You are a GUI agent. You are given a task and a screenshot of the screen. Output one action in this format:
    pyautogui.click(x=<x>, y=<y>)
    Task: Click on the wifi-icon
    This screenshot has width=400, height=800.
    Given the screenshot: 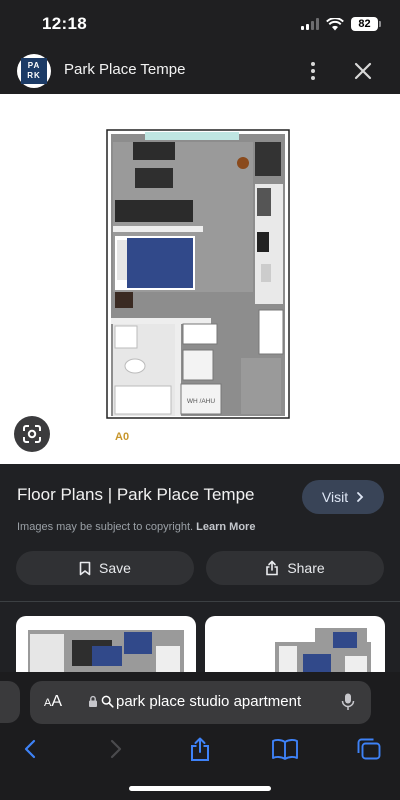 What is the action you would take?
    pyautogui.click(x=335, y=23)
    